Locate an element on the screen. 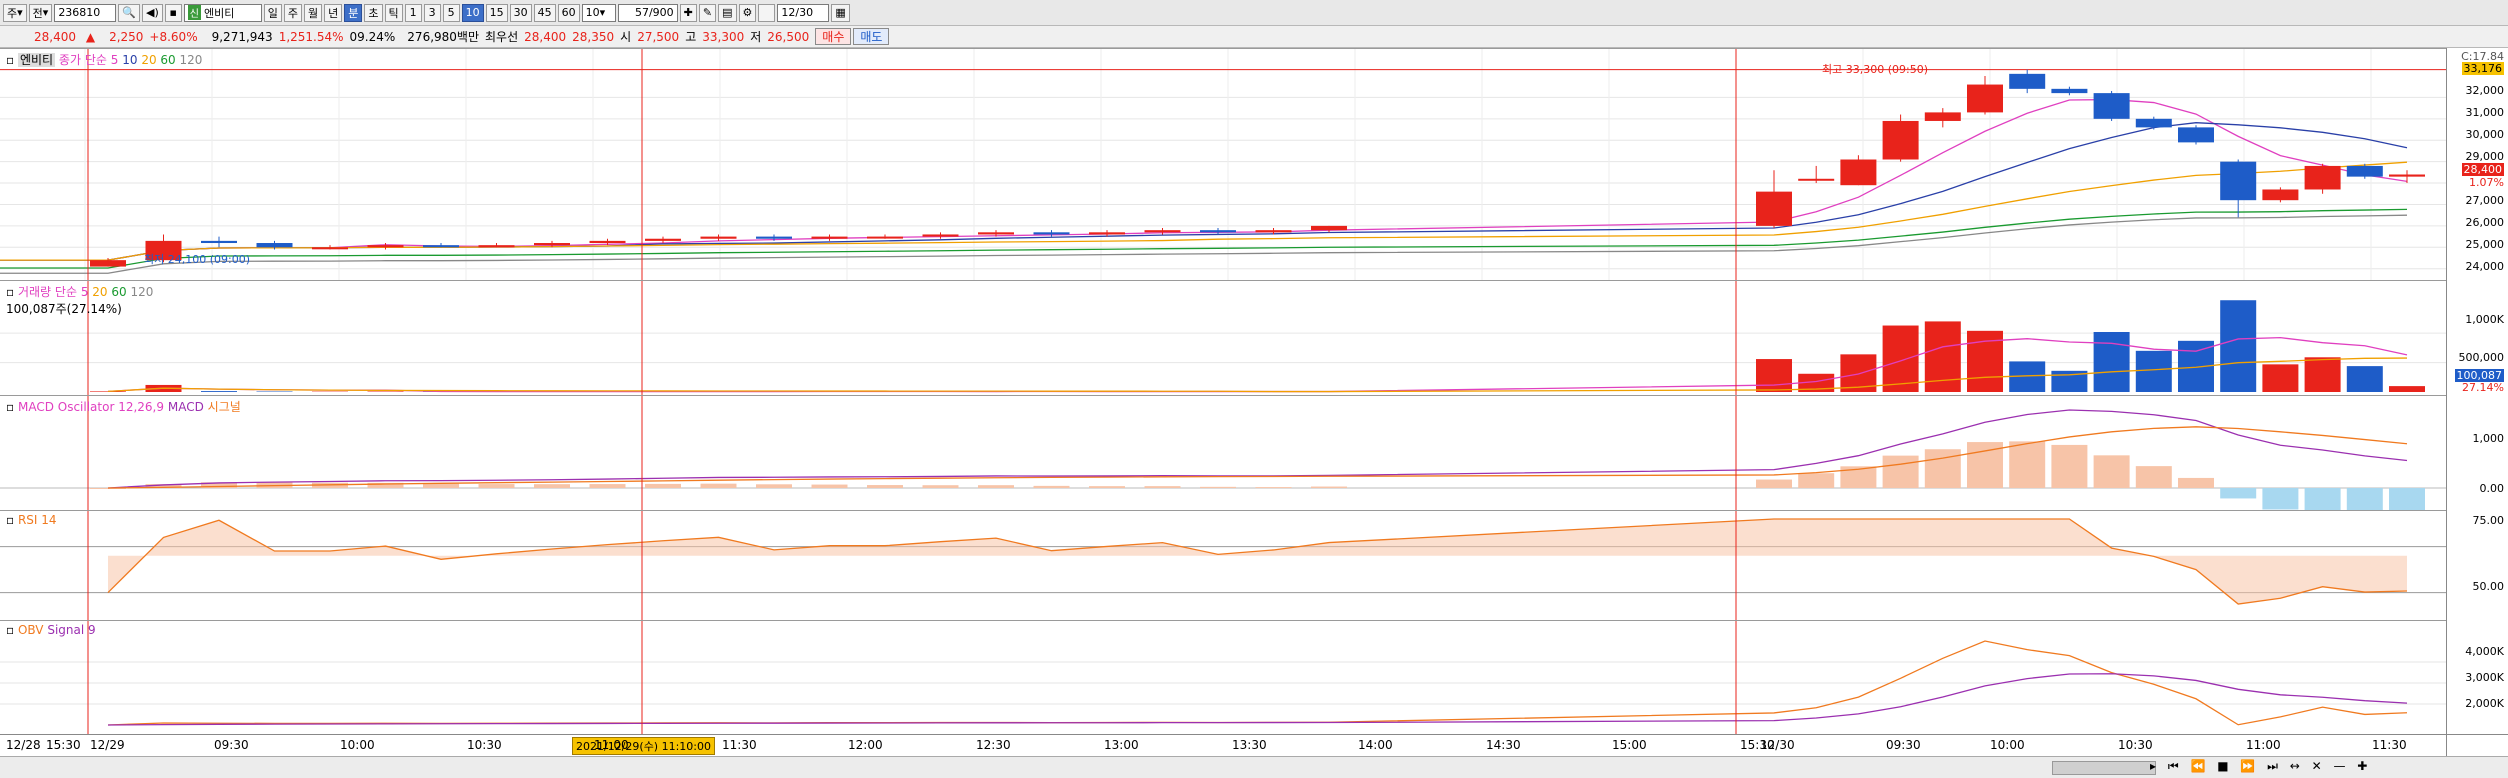 This screenshot has height=778, width=2508. period-minute: 분 is located at coordinates (353, 12).